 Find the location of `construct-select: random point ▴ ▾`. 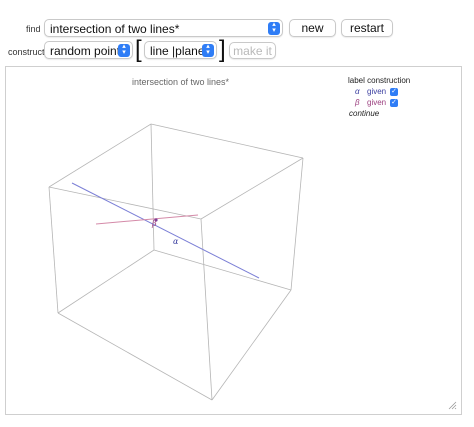

construct-select: random point ▴ ▾ is located at coordinates (88, 50).